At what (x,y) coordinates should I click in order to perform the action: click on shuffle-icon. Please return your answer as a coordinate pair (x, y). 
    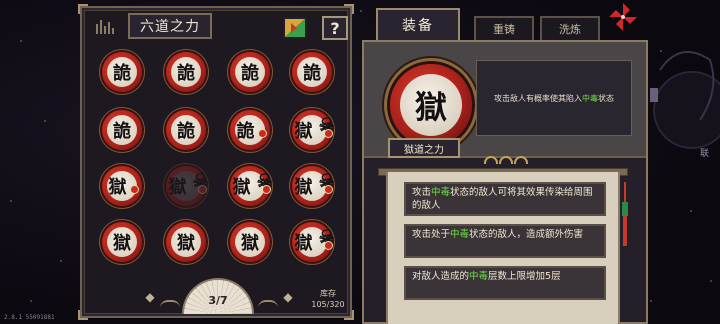
    Looking at the image, I should click on (295, 28).